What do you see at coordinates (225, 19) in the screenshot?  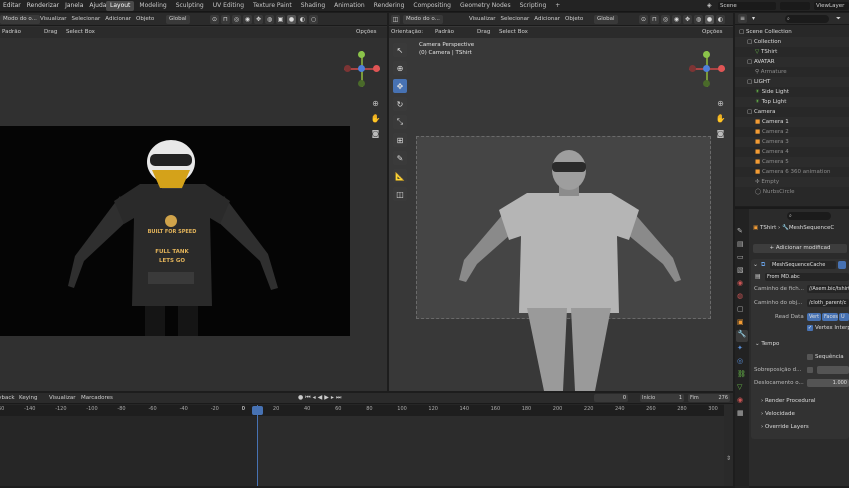 I see `snap-icon: ⊓` at bounding box center [225, 19].